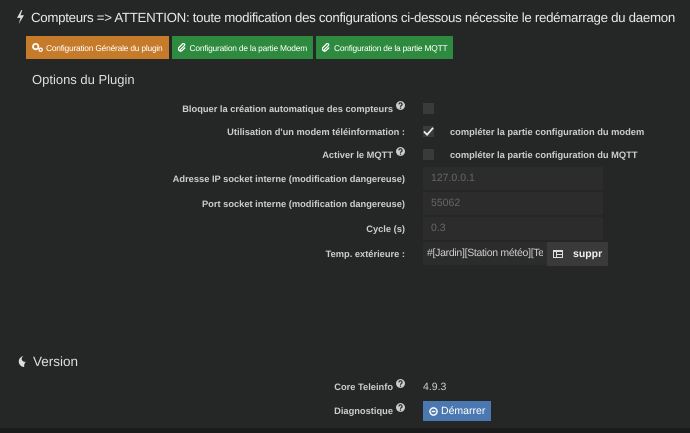 This screenshot has height=433, width=690. Describe the element at coordinates (365, 253) in the screenshot. I see `field-label: Temp. extérieure :` at that location.